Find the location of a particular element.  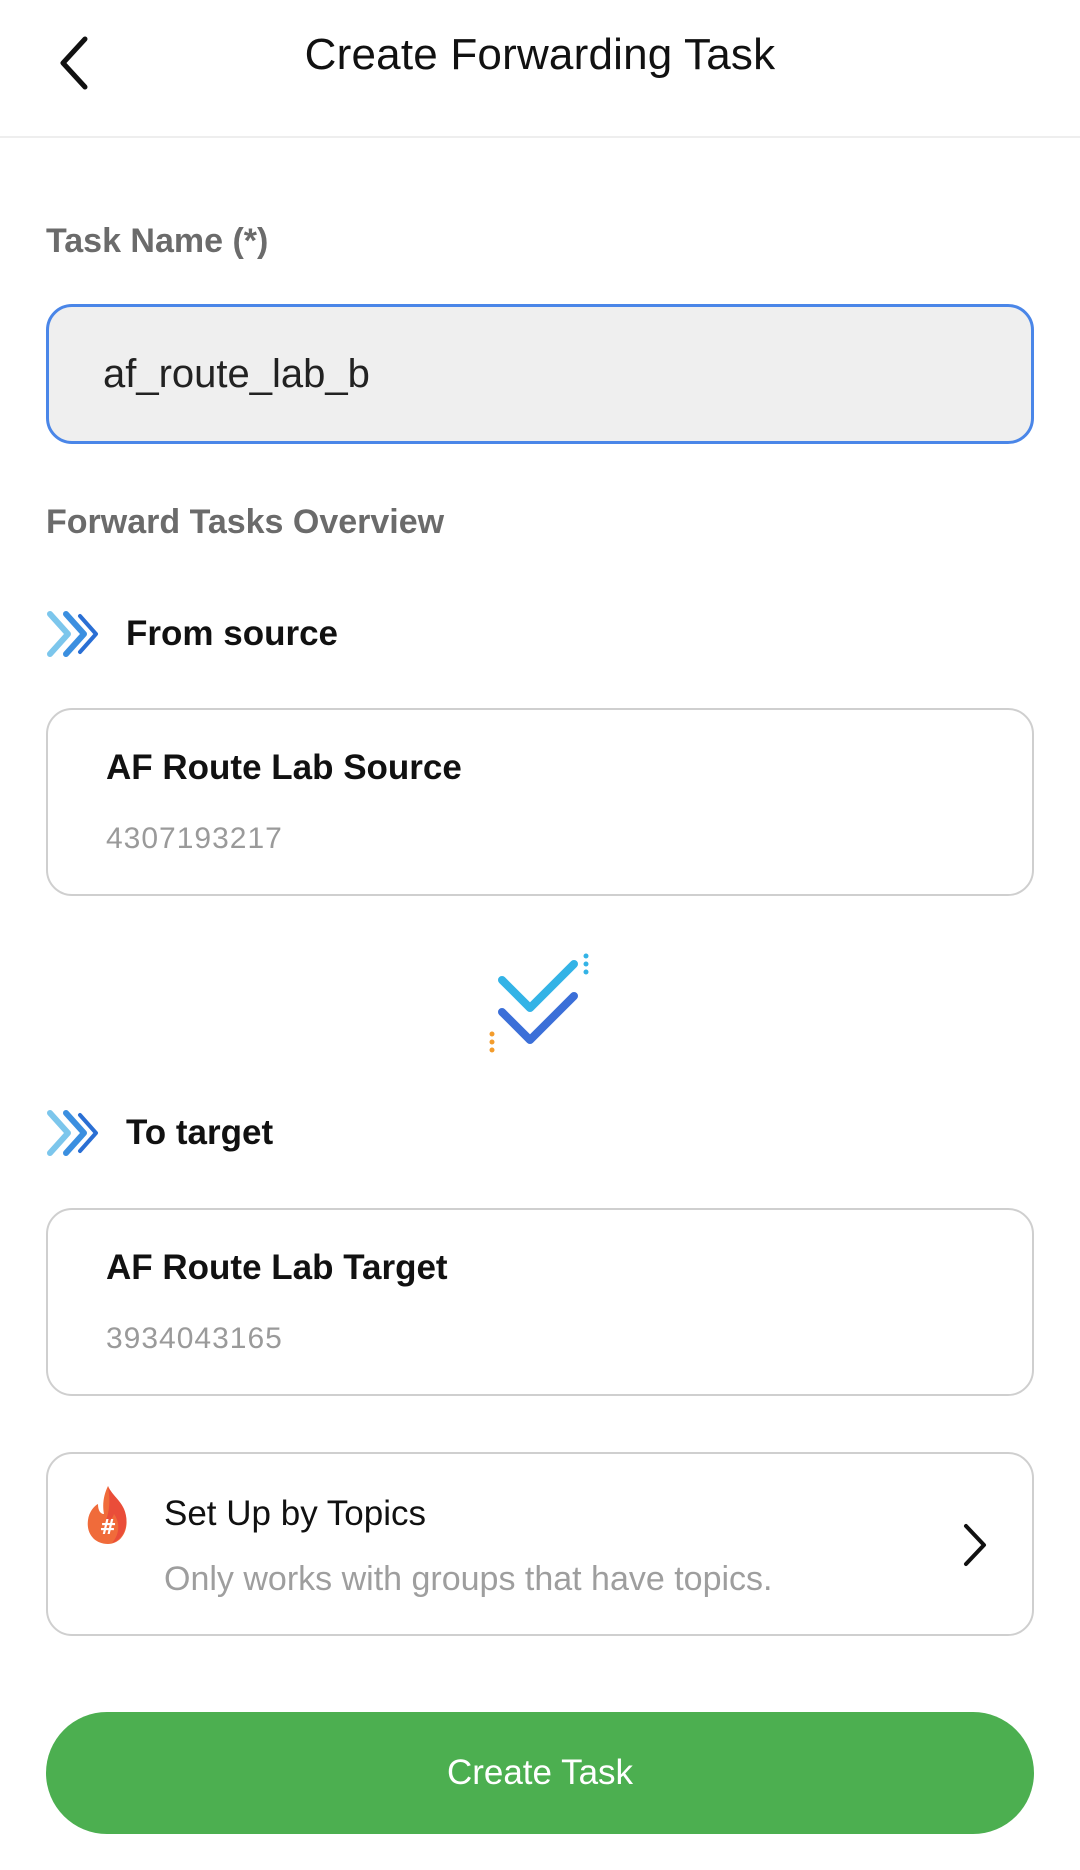

page-title: Create Forwarding Task is located at coordinates (540, 54).